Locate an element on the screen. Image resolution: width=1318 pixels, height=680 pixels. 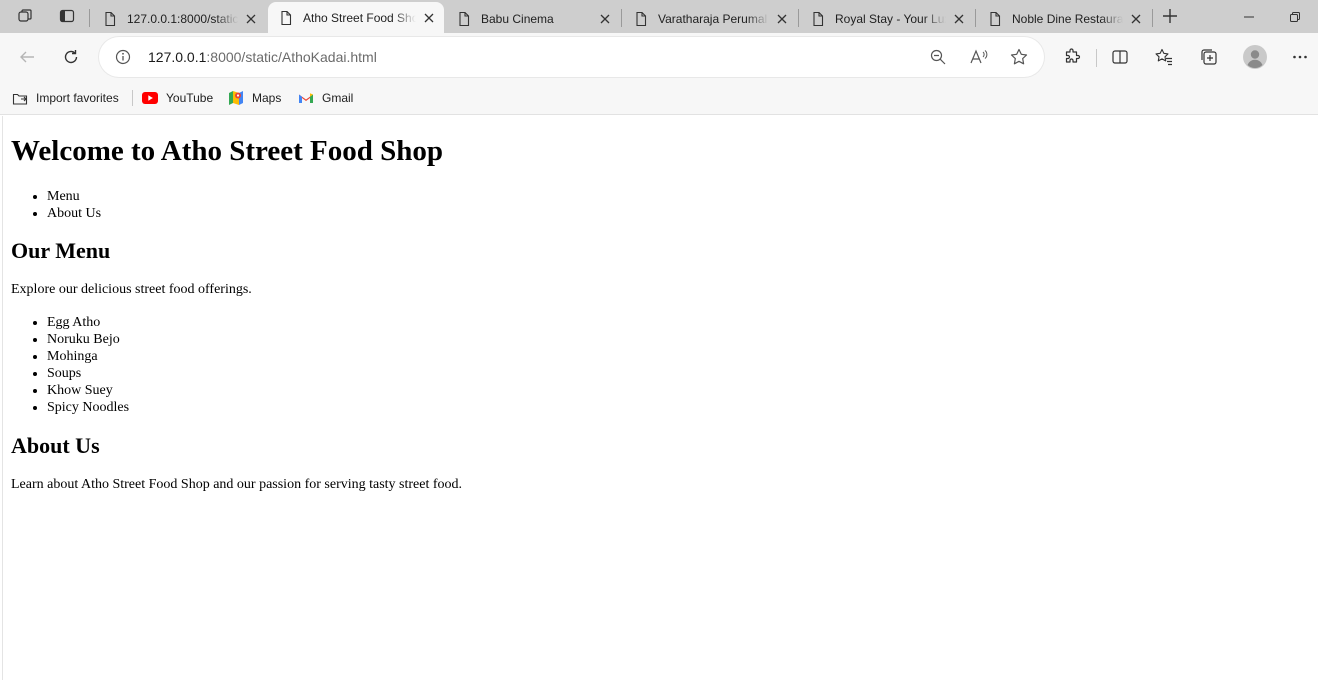
tab-title: Royal Stay - Your Luxury Hotel is located at coordinates (890, 18).